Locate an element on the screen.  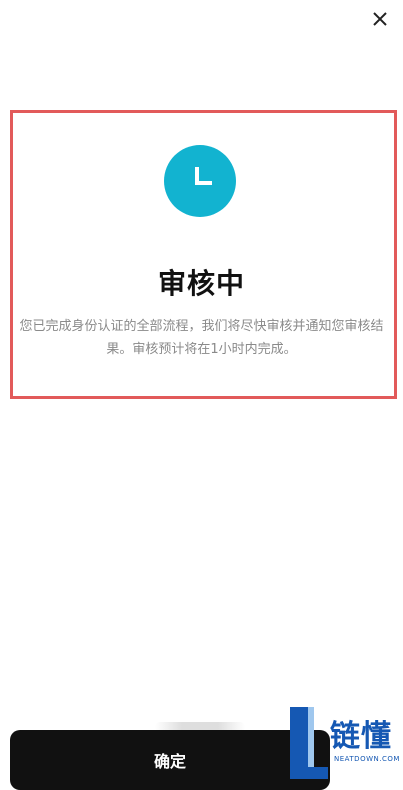
watermark-logo: 链懂 NEATDOWN.COM is located at coordinates (346, 743).